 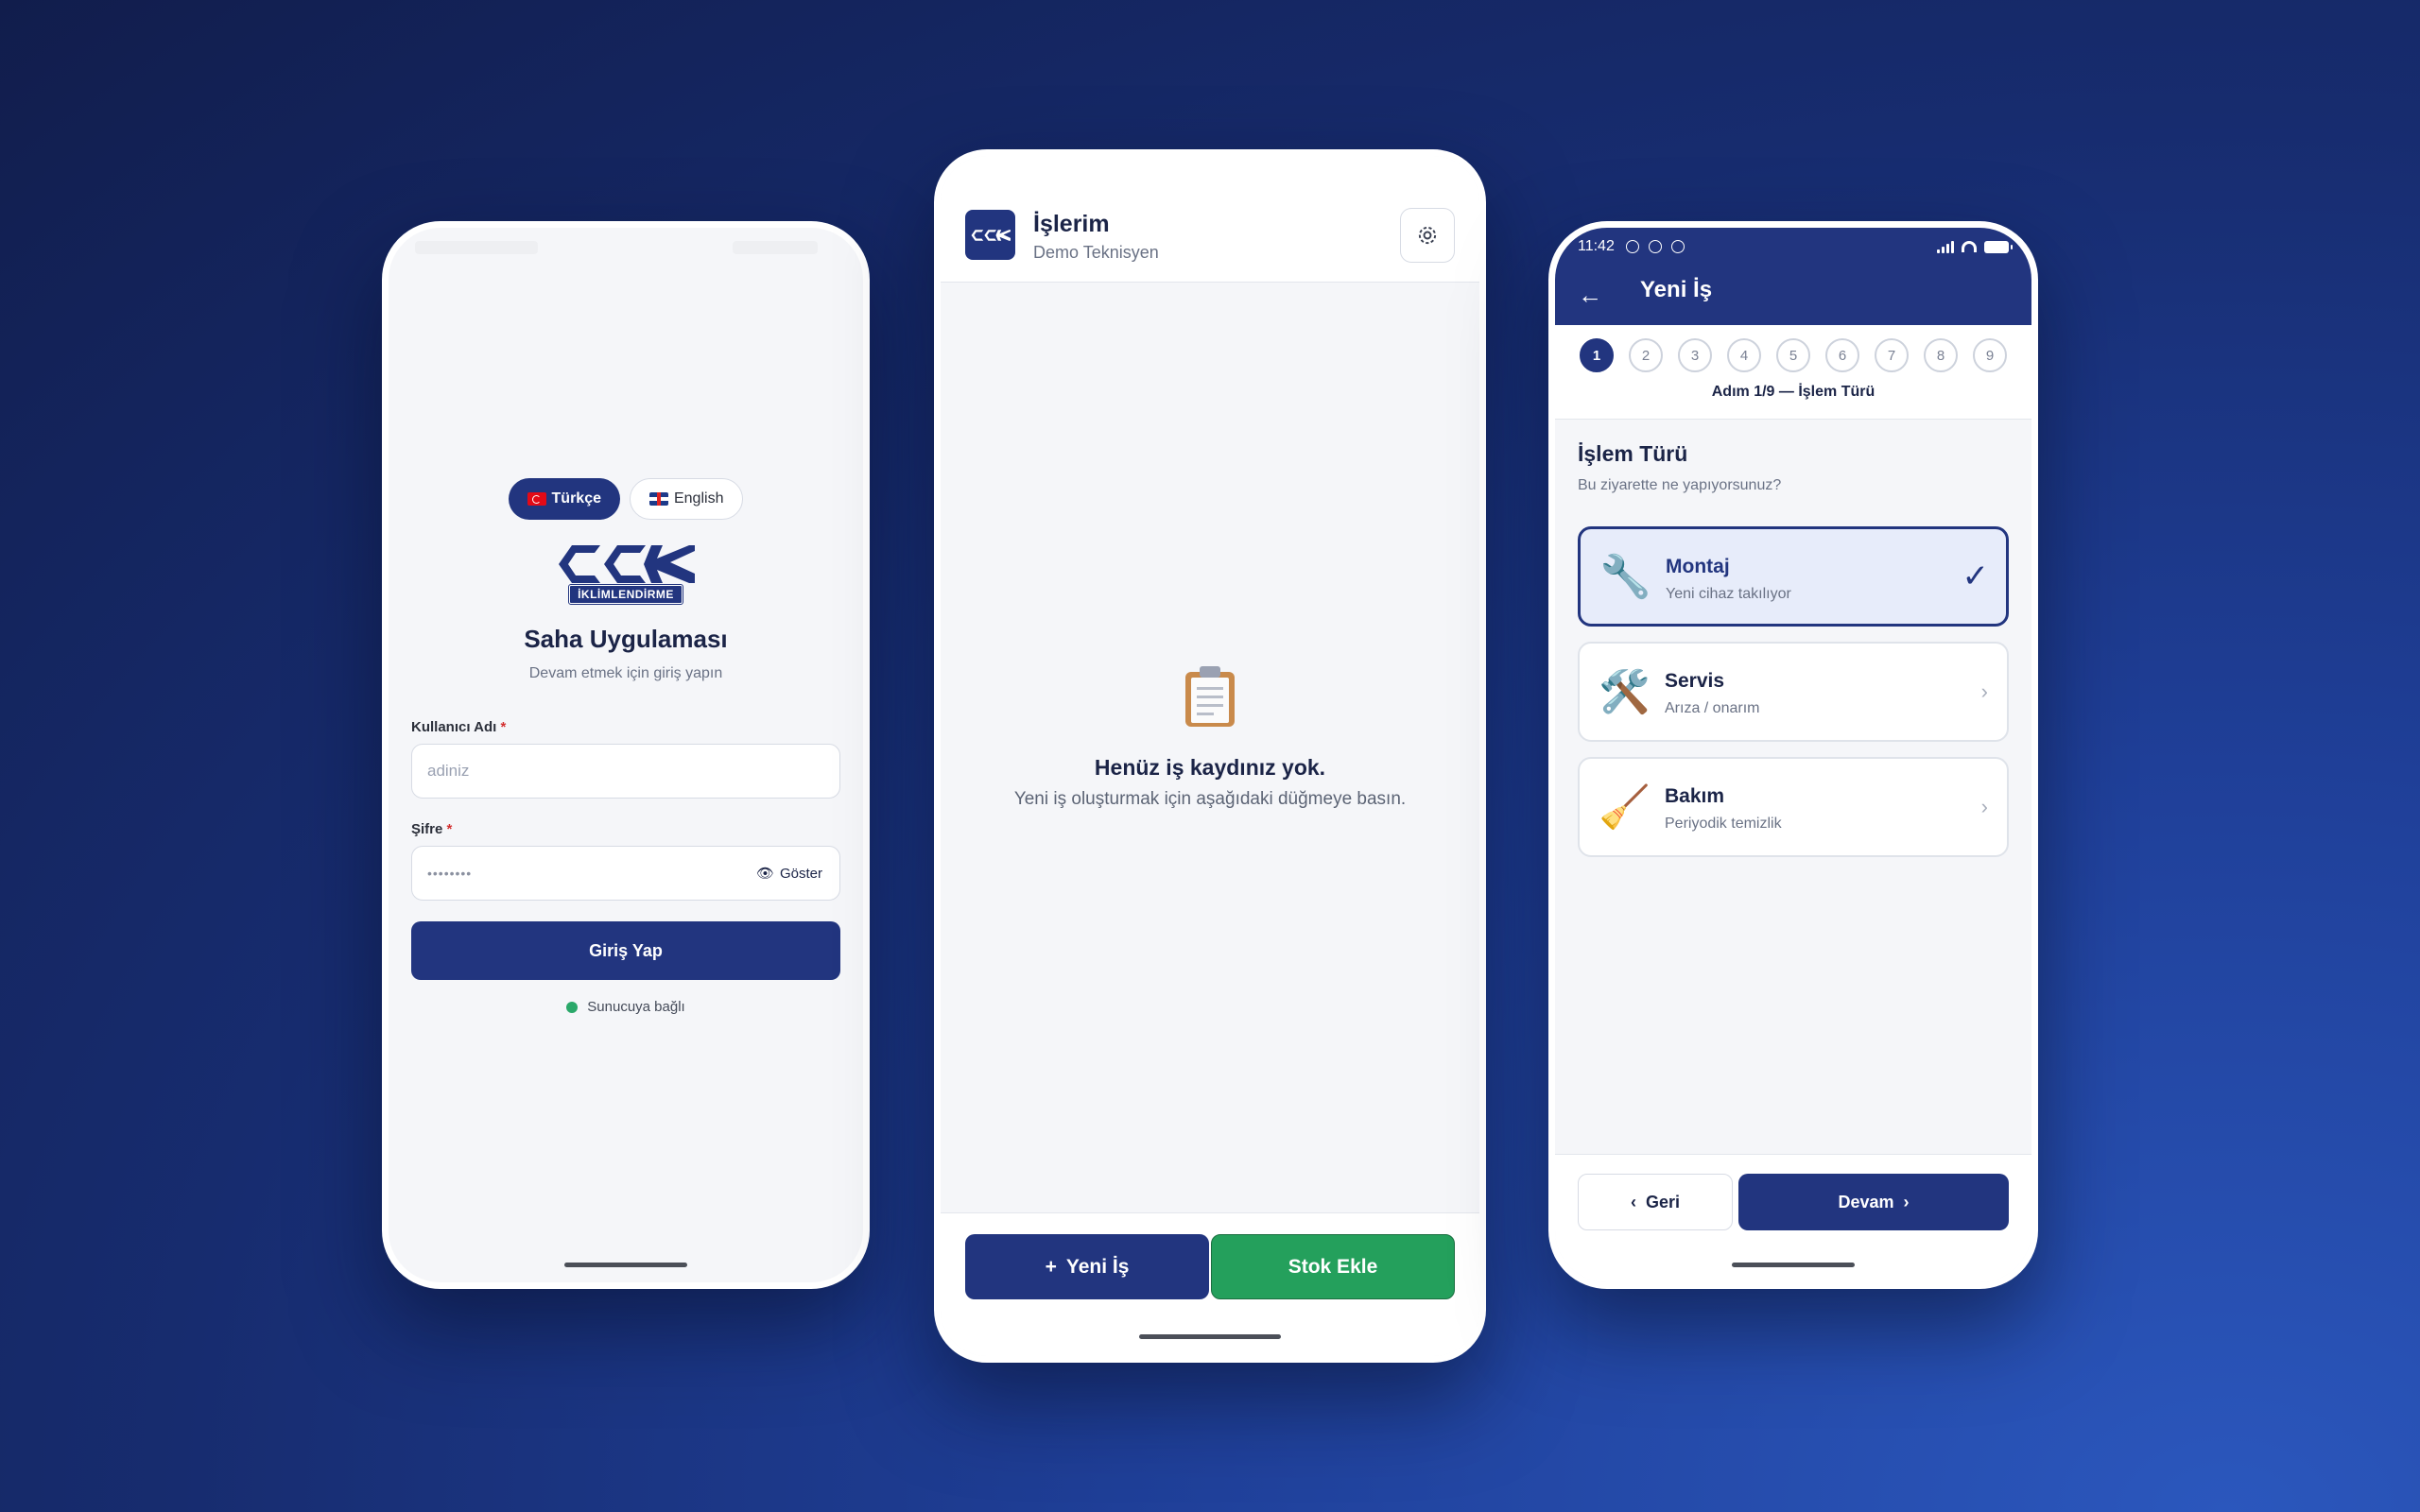 I want to click on add-stock-button: Stok Ekle, so click(x=1333, y=1266).